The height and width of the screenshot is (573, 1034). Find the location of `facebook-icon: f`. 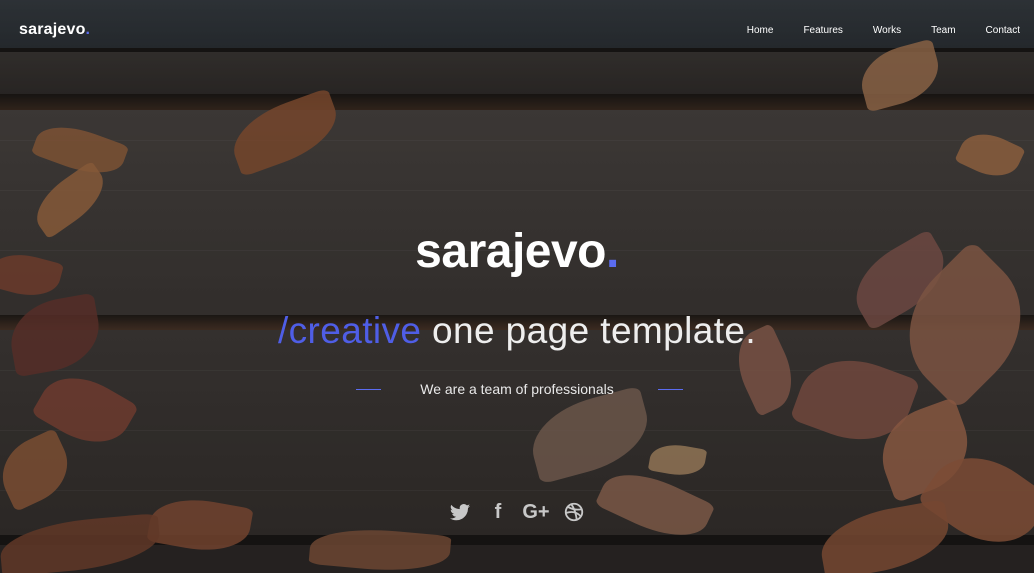

facebook-icon: f is located at coordinates (498, 512).